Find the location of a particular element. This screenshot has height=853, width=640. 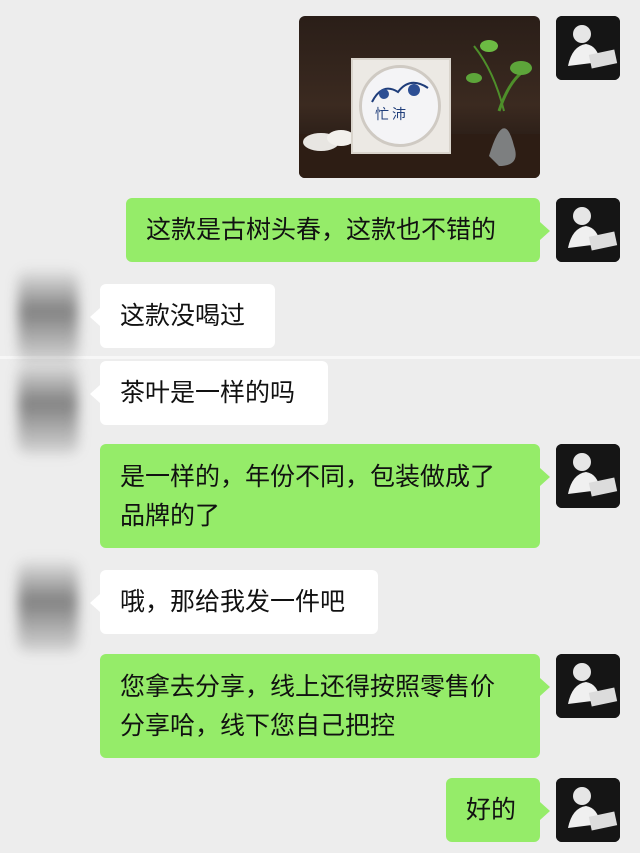

message-bubble-self: 好的 is located at coordinates (498, 810).